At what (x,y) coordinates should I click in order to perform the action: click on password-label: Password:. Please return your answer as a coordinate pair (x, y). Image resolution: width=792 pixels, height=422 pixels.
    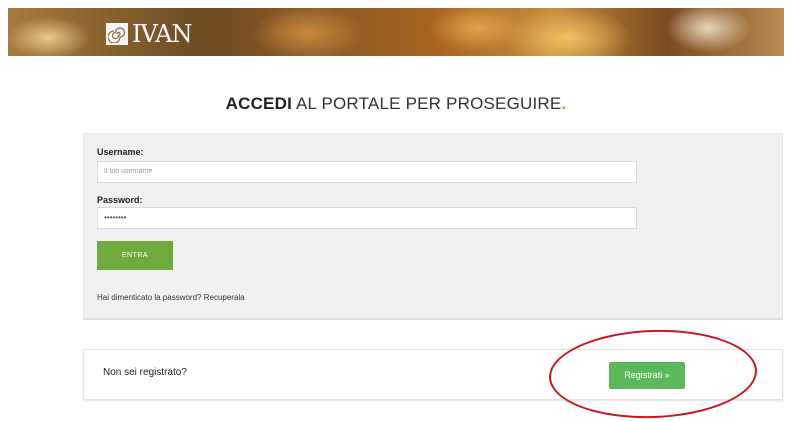
    Looking at the image, I should click on (120, 200).